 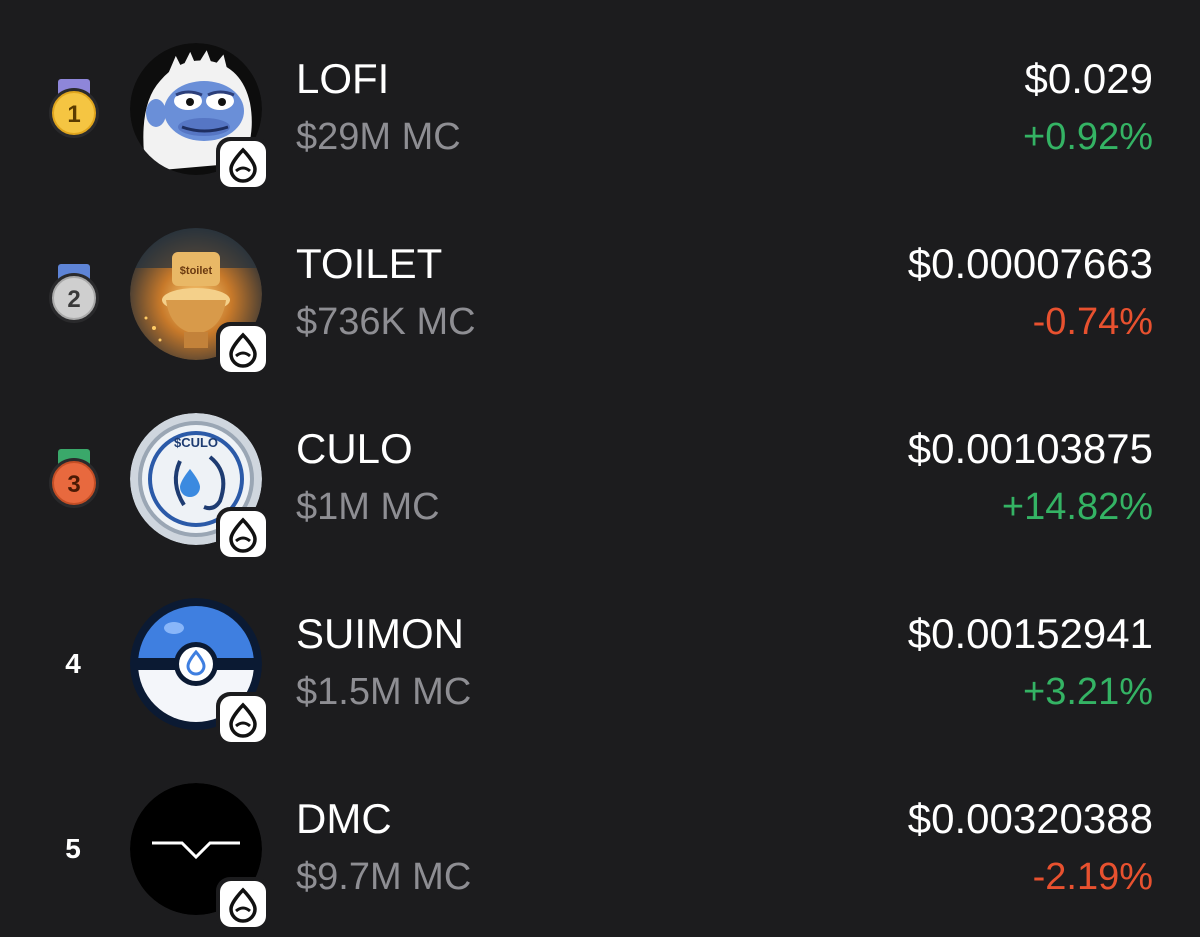 What do you see at coordinates (368, 507) in the screenshot?
I see `token-market-cap: $1M MC` at bounding box center [368, 507].